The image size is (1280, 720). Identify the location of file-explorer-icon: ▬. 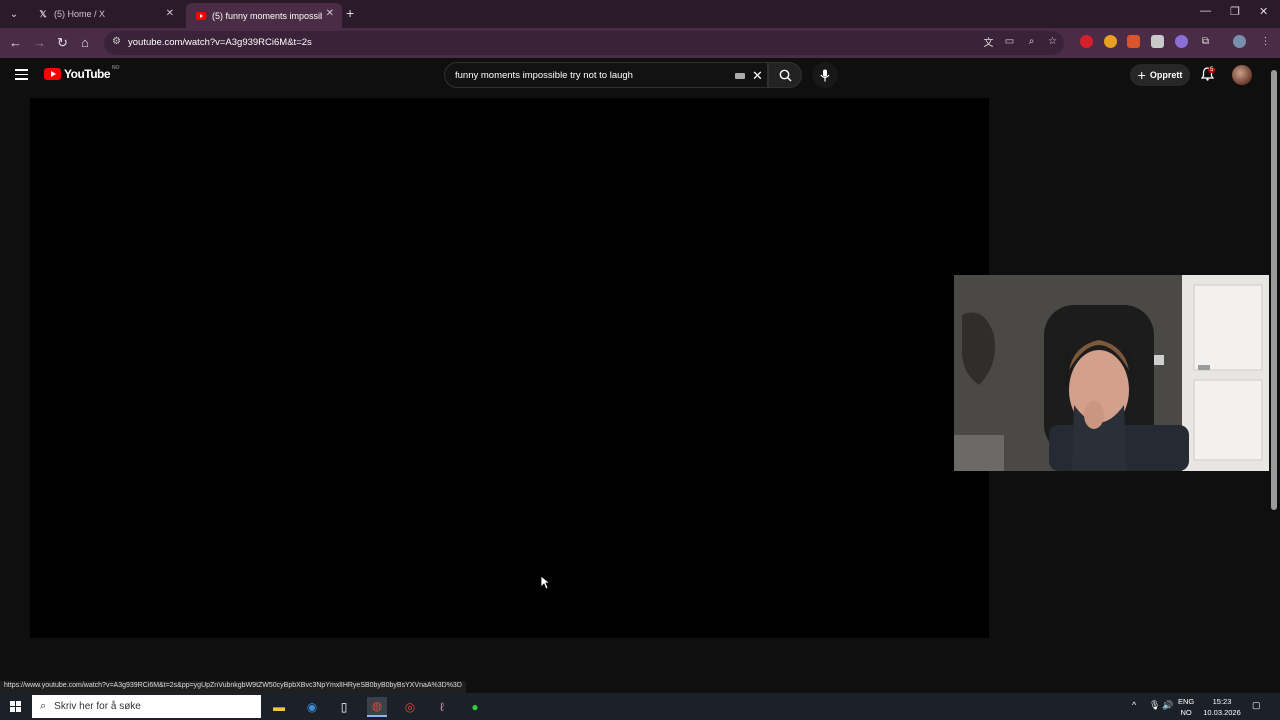
(279, 707).